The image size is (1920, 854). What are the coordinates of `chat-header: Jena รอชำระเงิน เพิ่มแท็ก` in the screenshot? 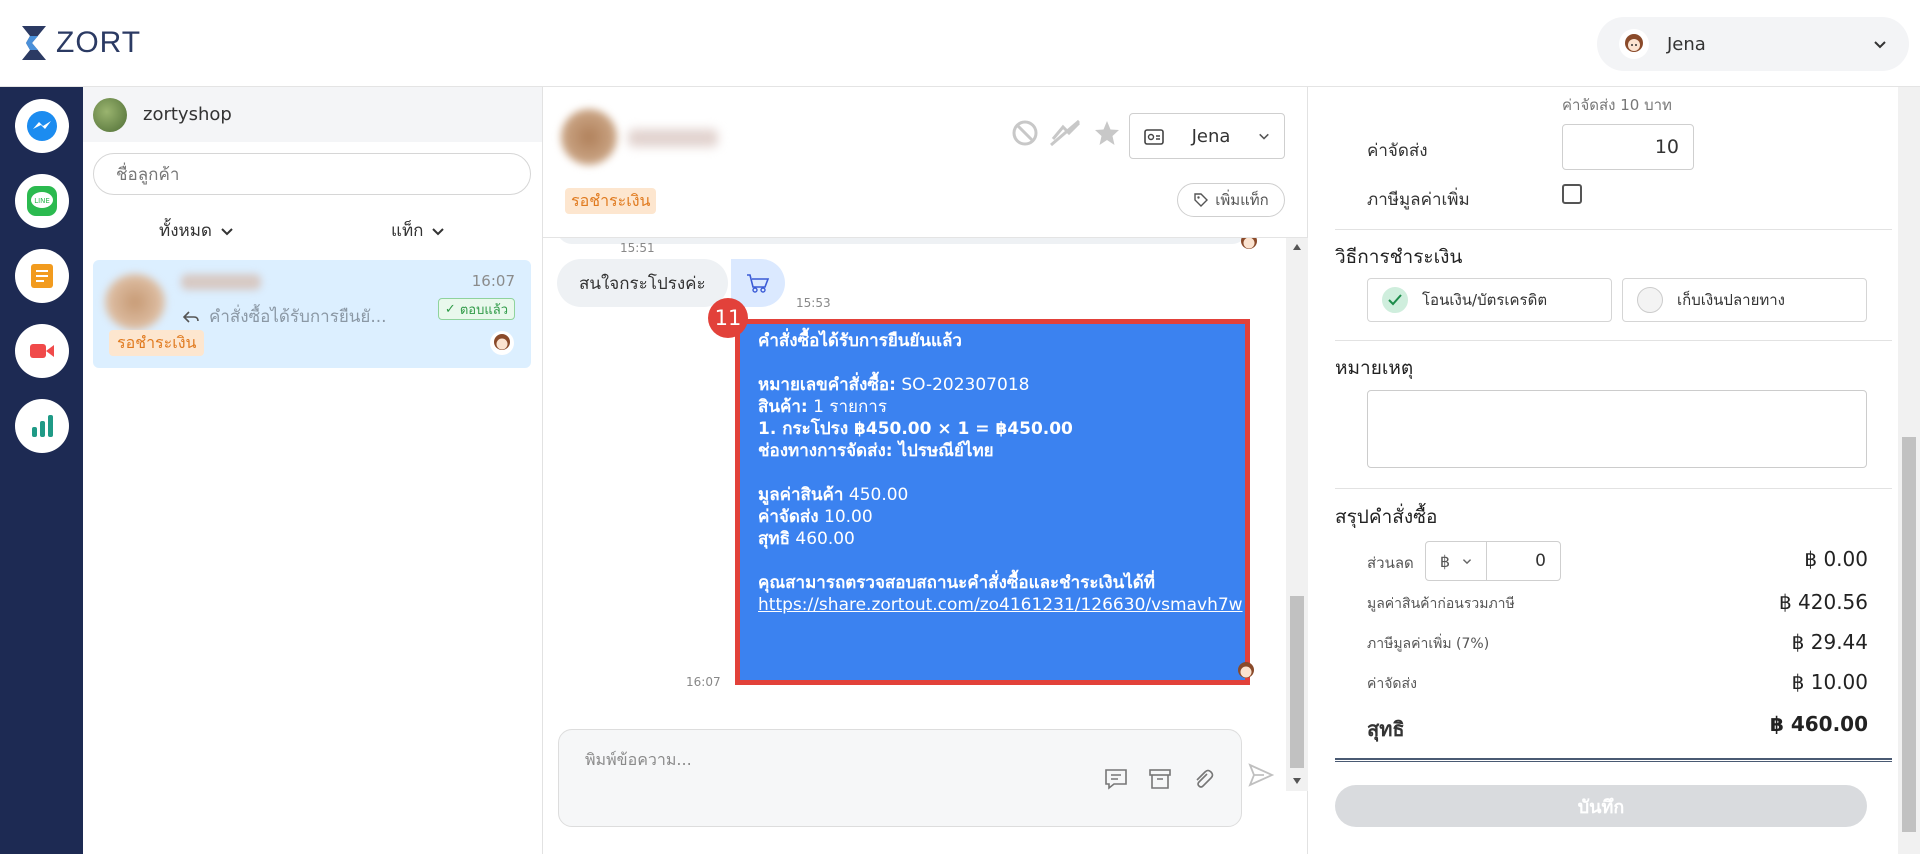 It's located at (925, 162).